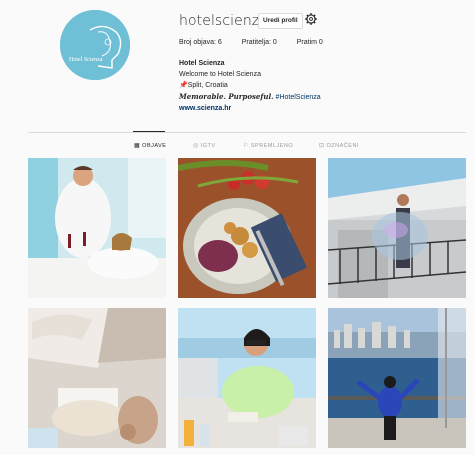 The image size is (474, 455). What do you see at coordinates (310, 42) in the screenshot?
I see `following-count: Pratim 0` at bounding box center [310, 42].